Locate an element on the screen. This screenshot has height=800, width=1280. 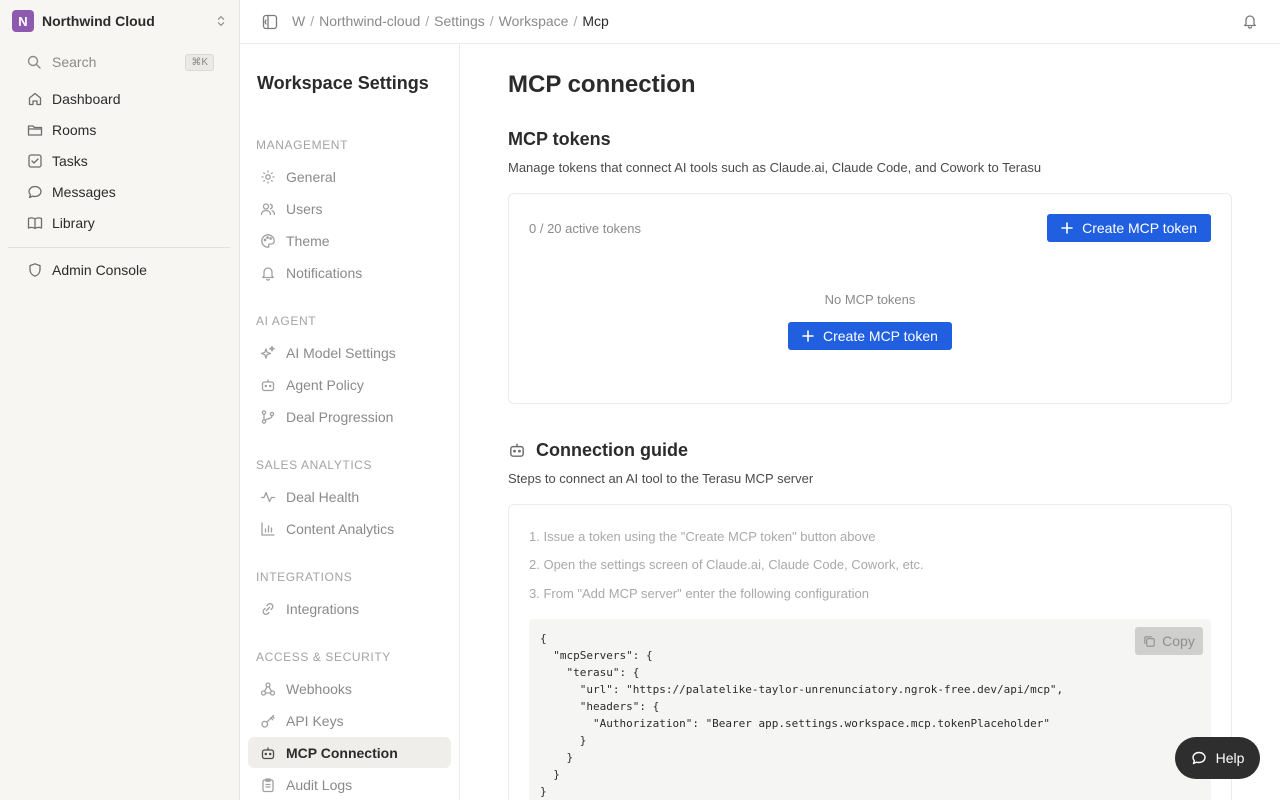
settings-title: Workspace Settings is located at coordinates (343, 83).